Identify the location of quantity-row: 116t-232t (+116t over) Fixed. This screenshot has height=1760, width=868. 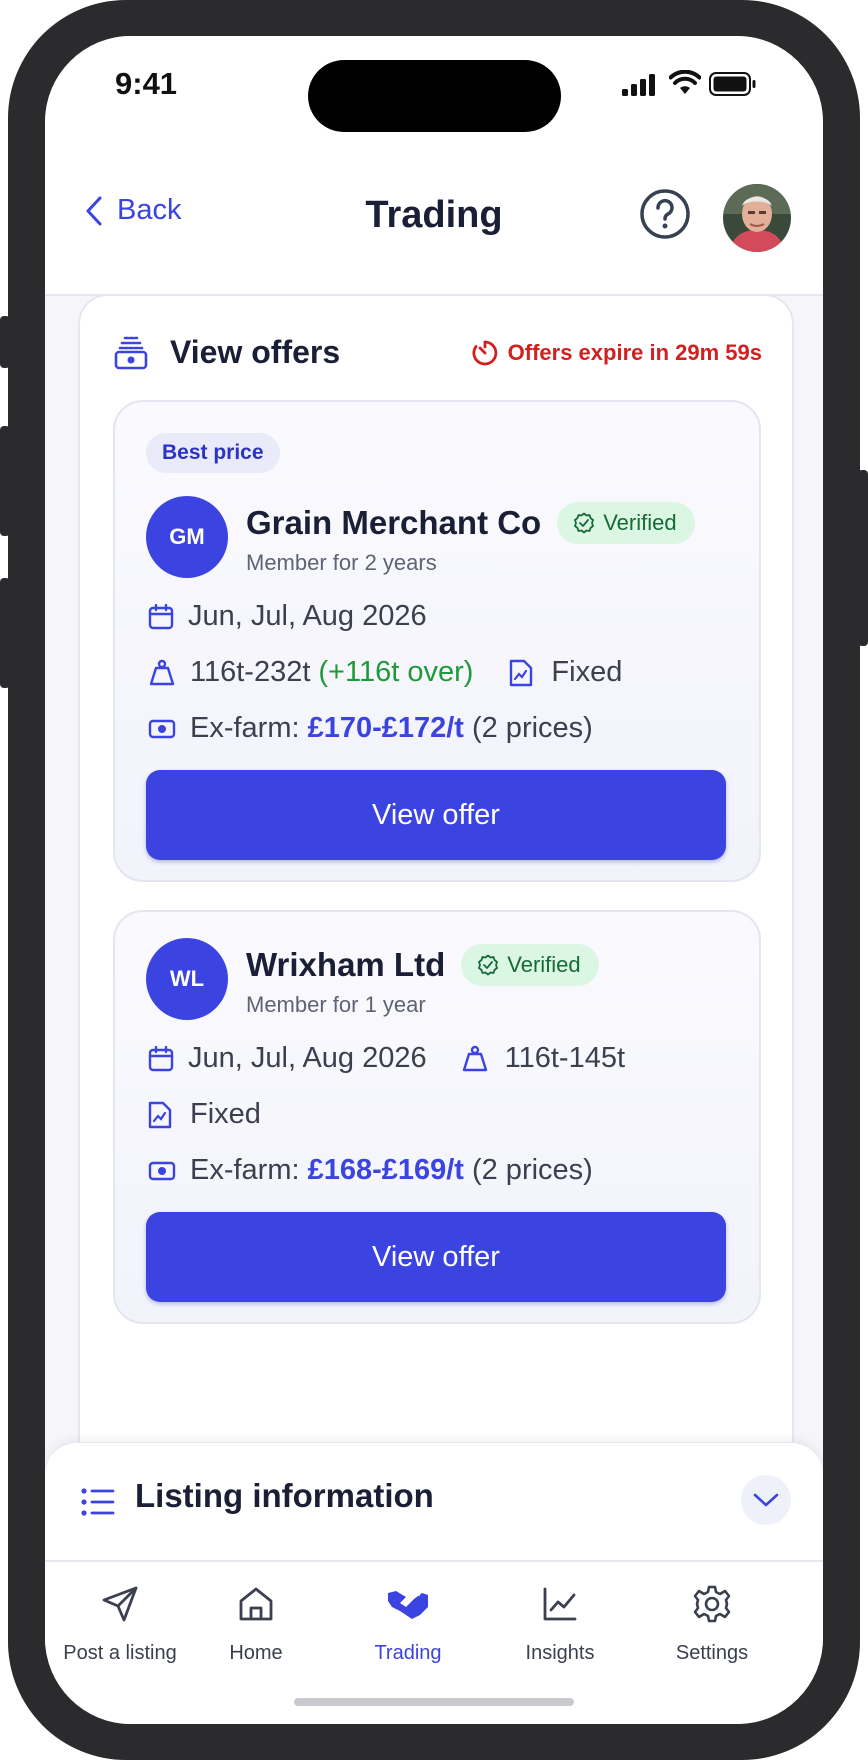
(385, 672).